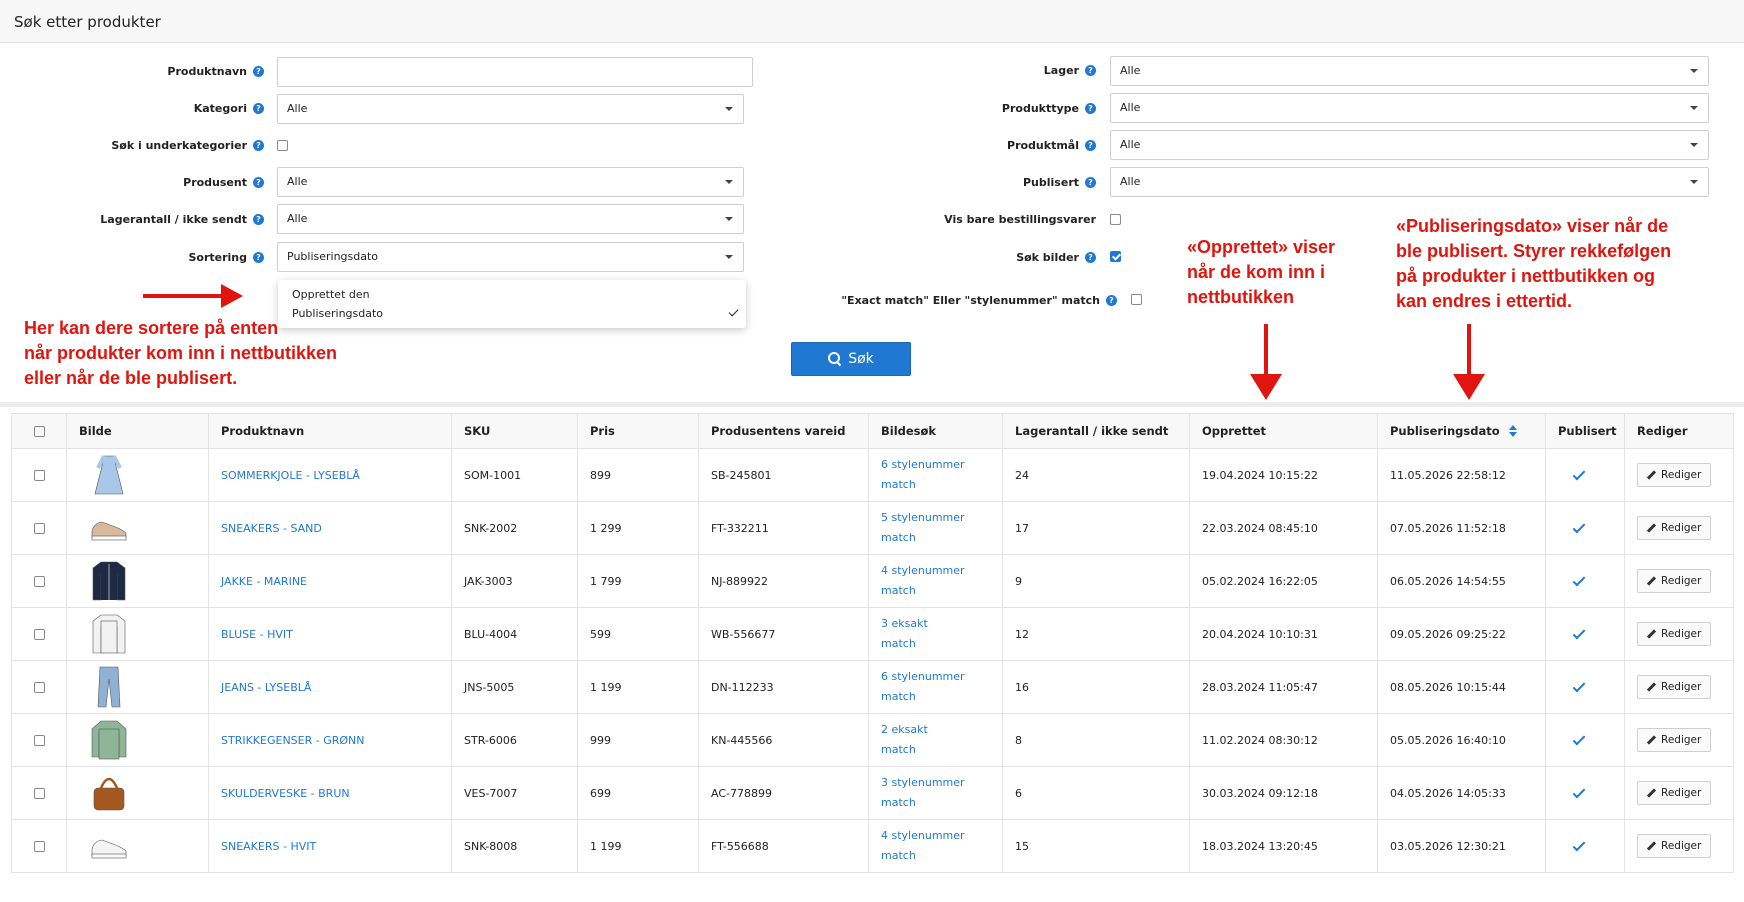  I want to click on edit-cell: Rediger, so click(1679, 846).